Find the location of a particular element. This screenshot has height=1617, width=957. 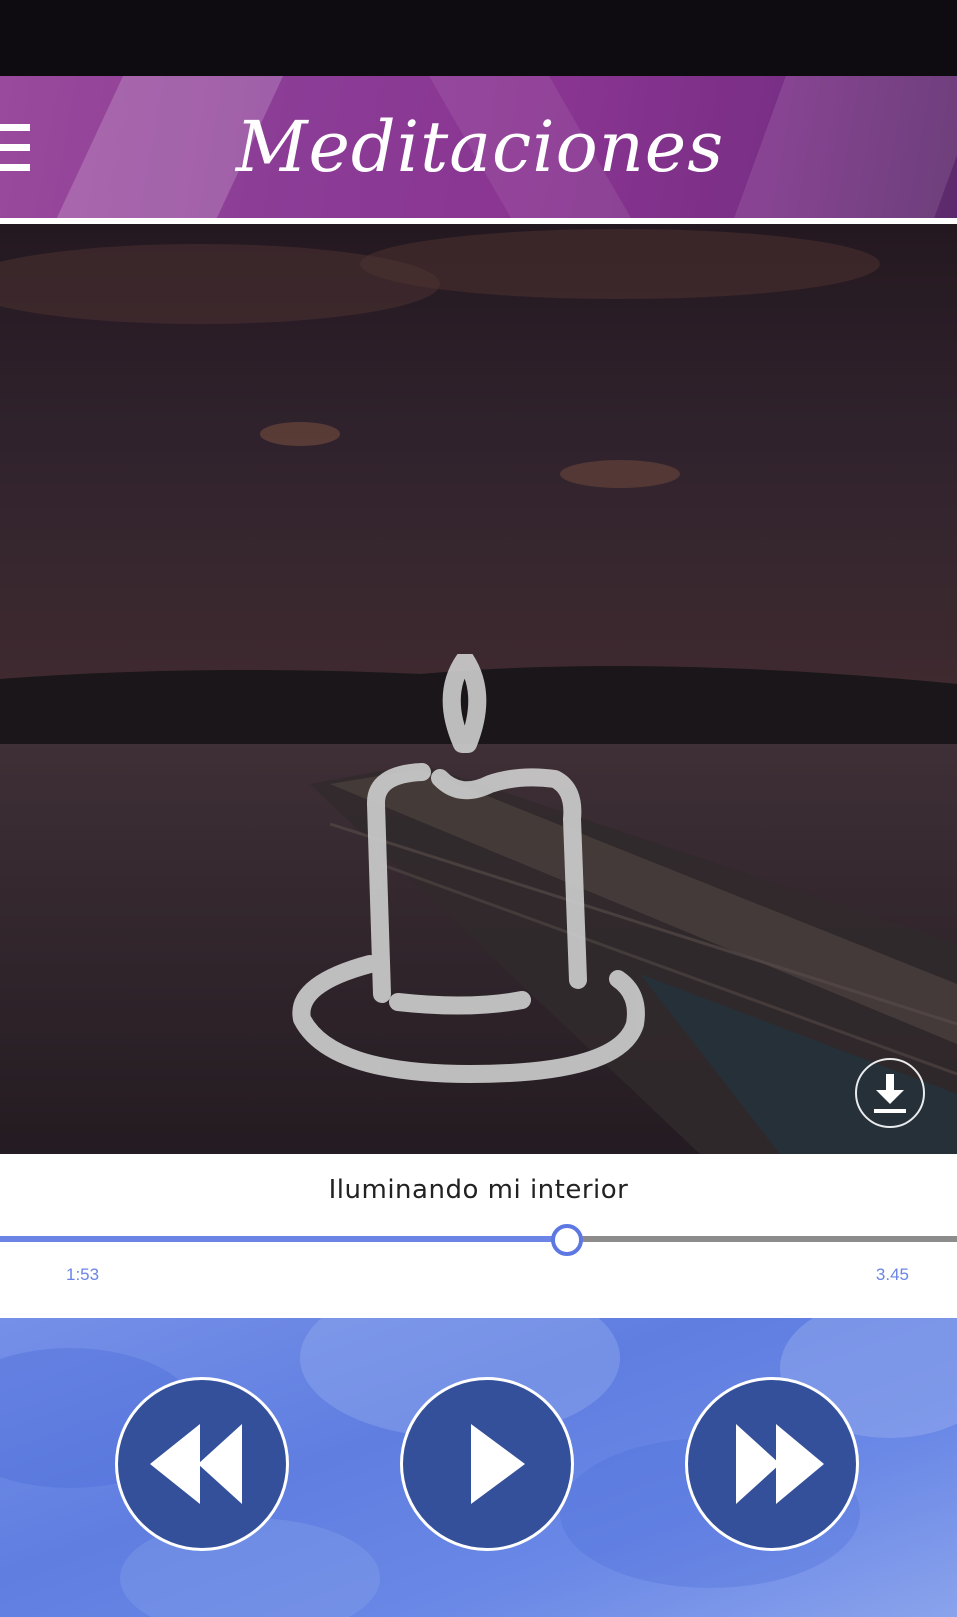

total-time: 3.45 is located at coordinates (892, 1274).